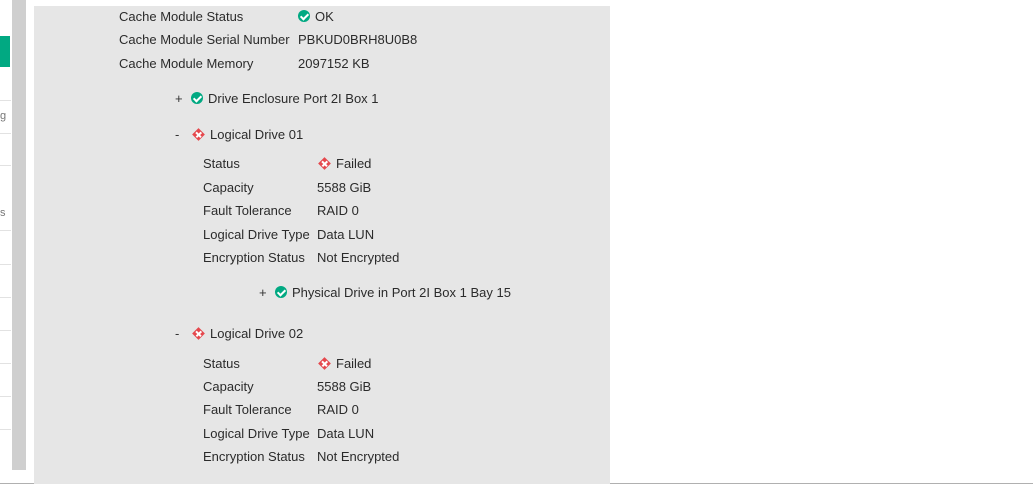 The height and width of the screenshot is (487, 1033). I want to click on ld01-encryption-value: Not Encrypted, so click(358, 257).